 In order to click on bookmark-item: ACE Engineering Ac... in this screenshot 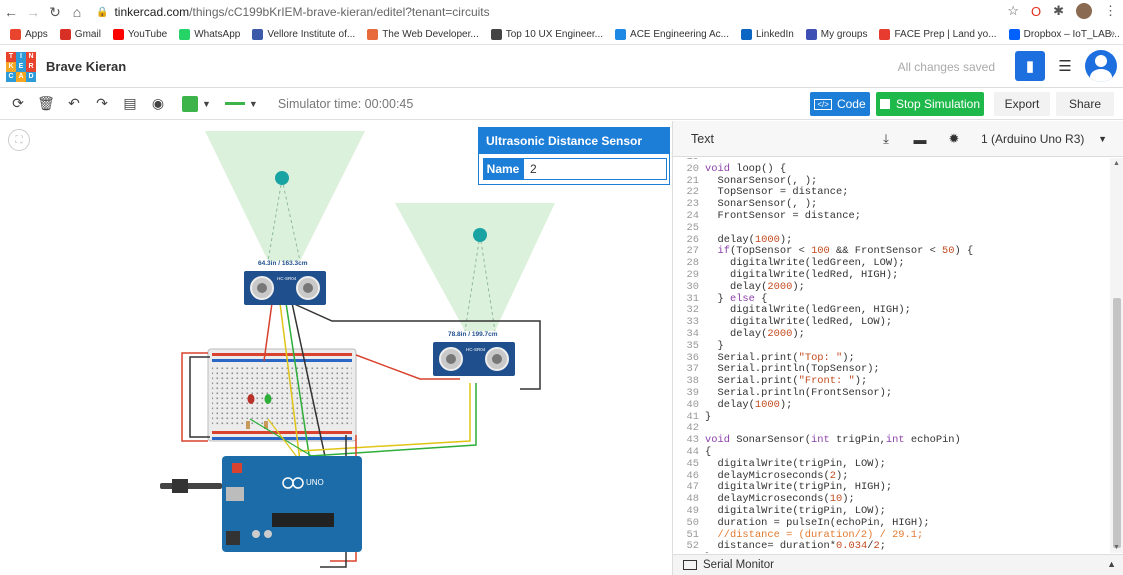, I will do `click(672, 34)`.